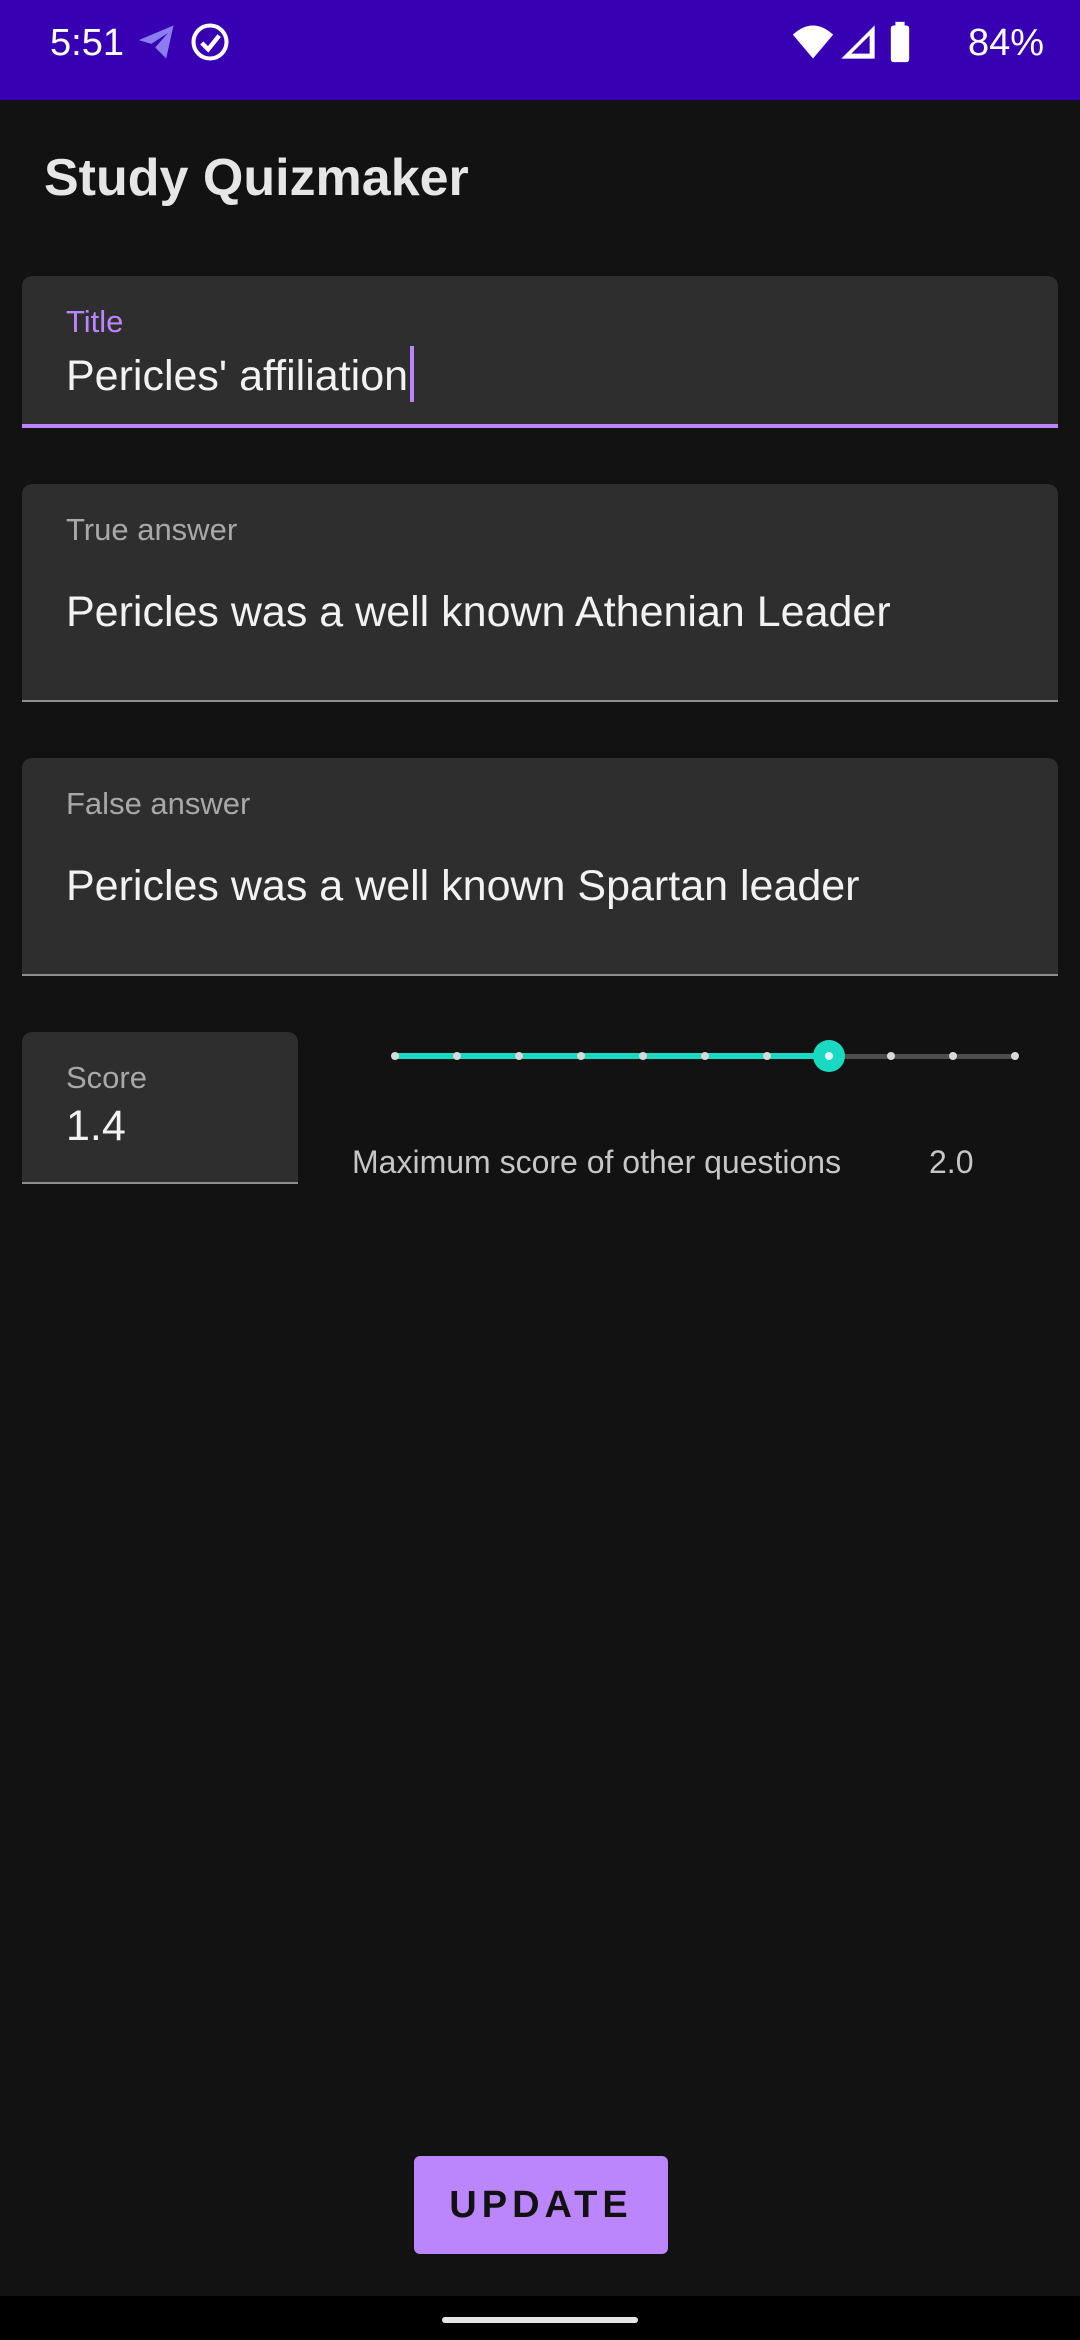 The image size is (1080, 2340). Describe the element at coordinates (412, 374) in the screenshot. I see `text-cursor` at that location.